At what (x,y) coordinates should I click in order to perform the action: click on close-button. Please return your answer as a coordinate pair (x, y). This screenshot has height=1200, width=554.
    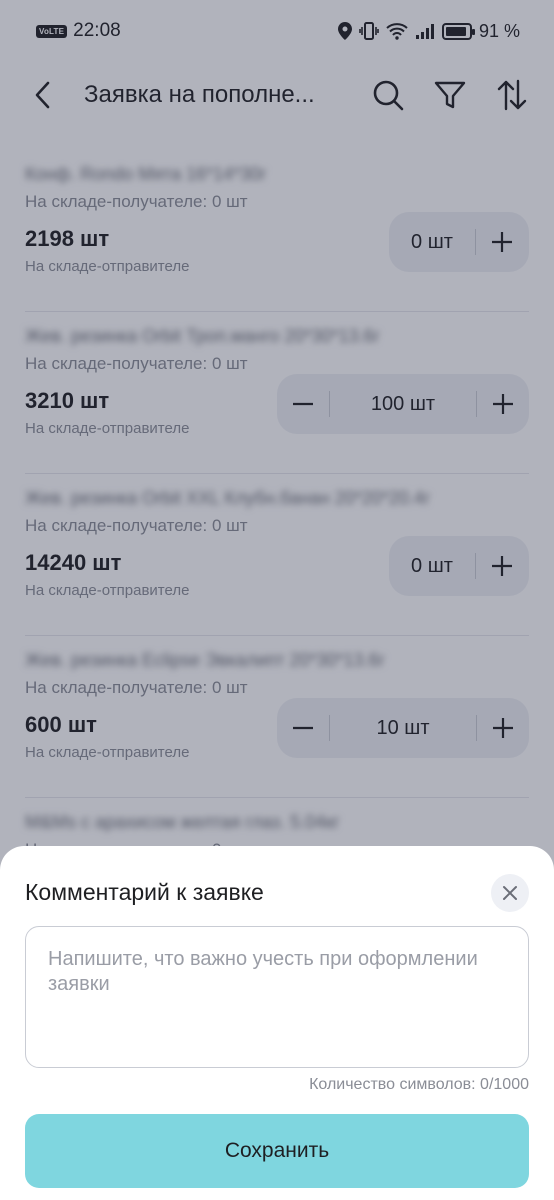
    Looking at the image, I should click on (510, 893).